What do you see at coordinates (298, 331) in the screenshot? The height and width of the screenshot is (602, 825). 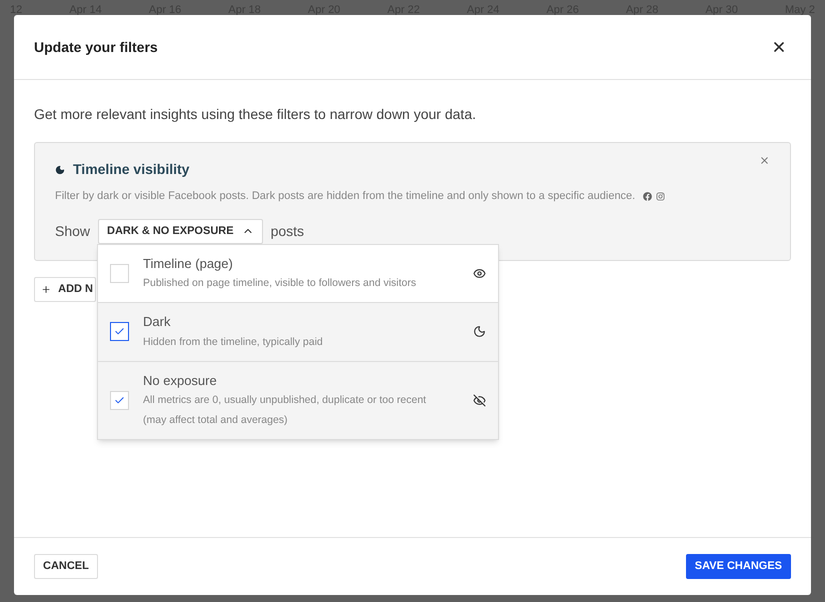 I see `dropdown-option: Dark Hidden from the timeline, typically paid` at bounding box center [298, 331].